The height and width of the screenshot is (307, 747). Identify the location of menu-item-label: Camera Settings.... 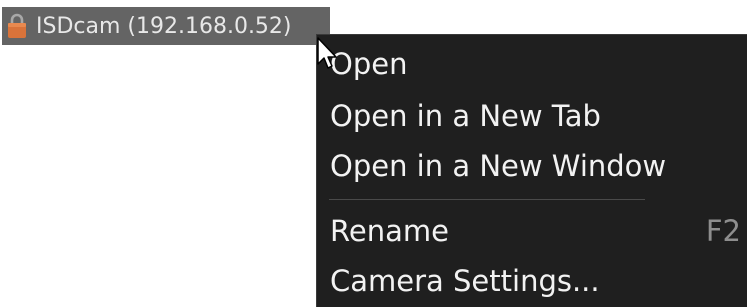
(465, 281).